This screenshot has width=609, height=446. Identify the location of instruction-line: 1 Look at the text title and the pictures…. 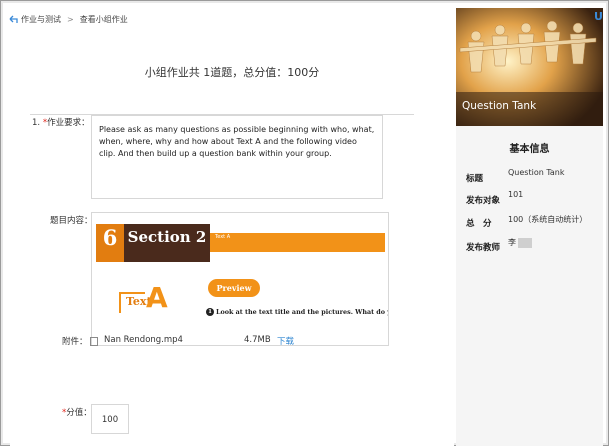
(297, 312).